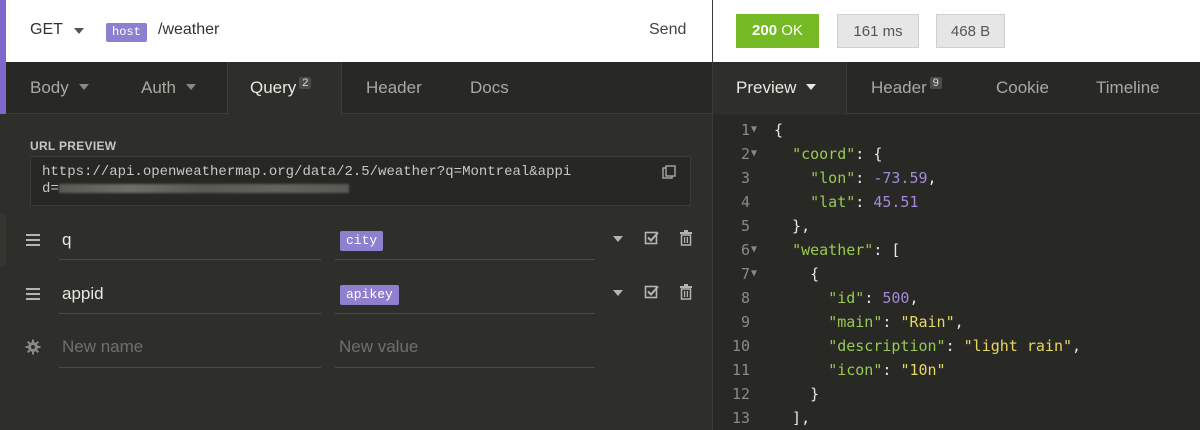  What do you see at coordinates (73, 146) in the screenshot?
I see `url-preview-label: URL PREVIEW` at bounding box center [73, 146].